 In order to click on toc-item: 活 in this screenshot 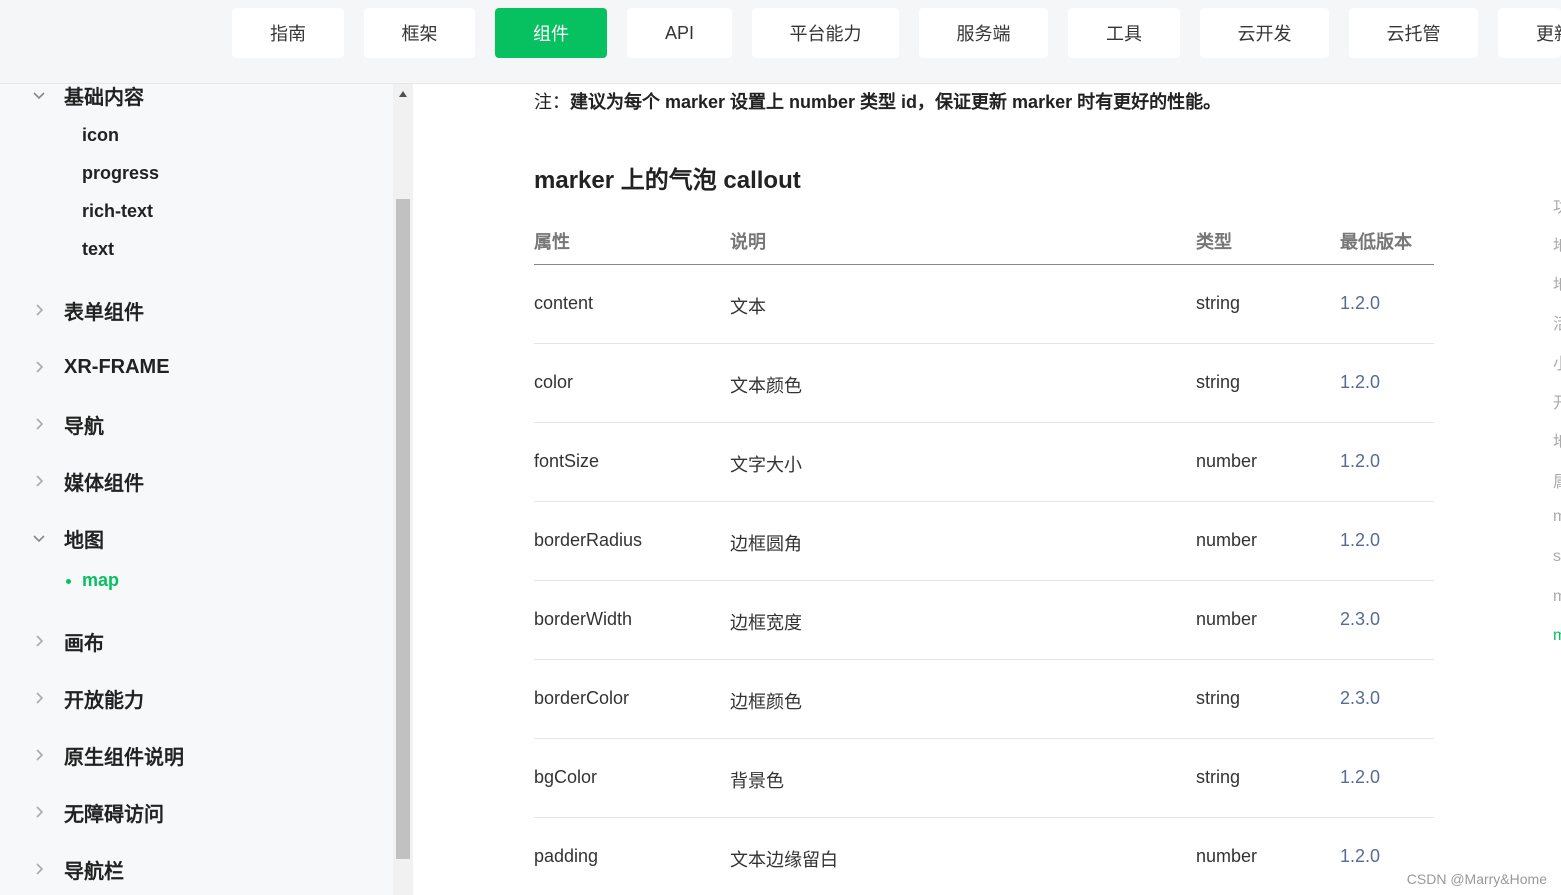, I will do `click(1557, 322)`.